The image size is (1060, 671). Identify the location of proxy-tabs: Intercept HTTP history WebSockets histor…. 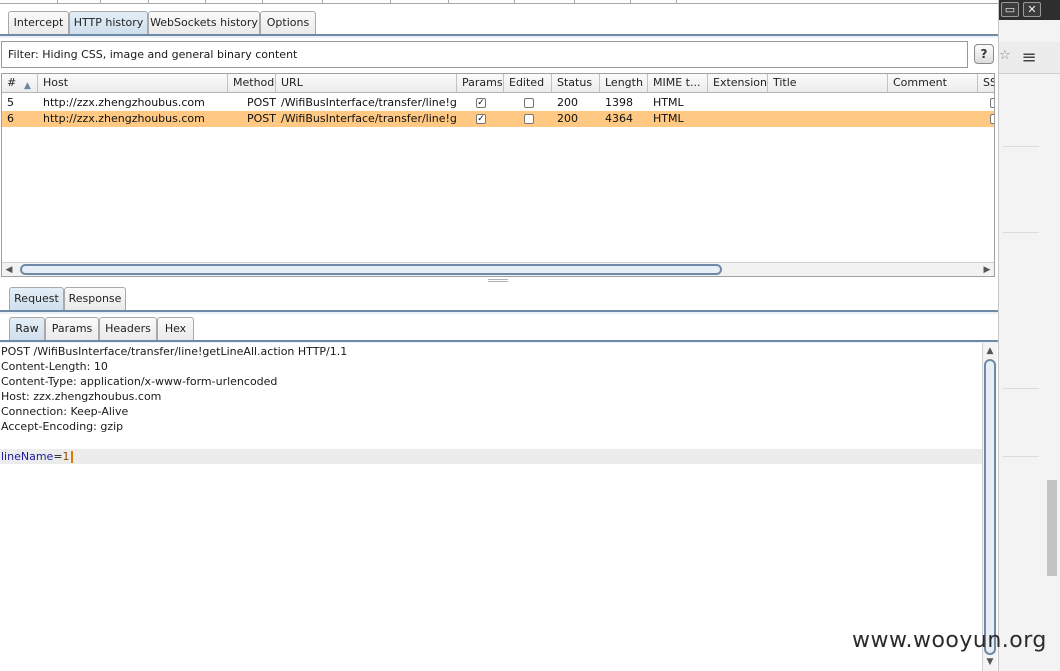
(499, 23).